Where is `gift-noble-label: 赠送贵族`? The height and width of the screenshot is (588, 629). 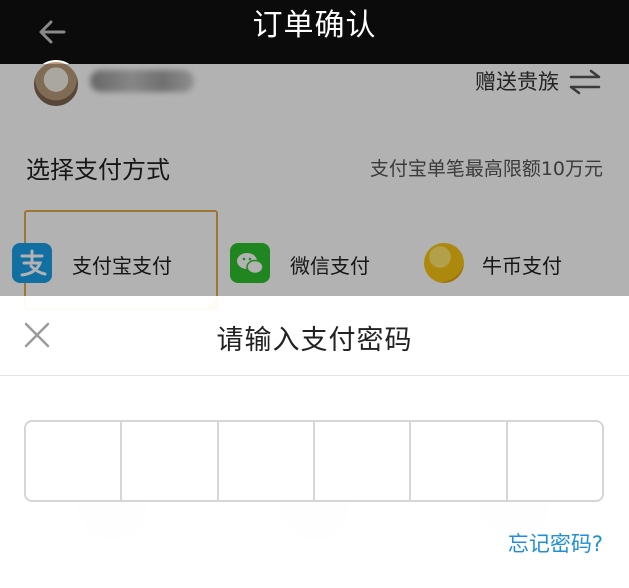
gift-noble-label: 赠送贵族 is located at coordinates (517, 81).